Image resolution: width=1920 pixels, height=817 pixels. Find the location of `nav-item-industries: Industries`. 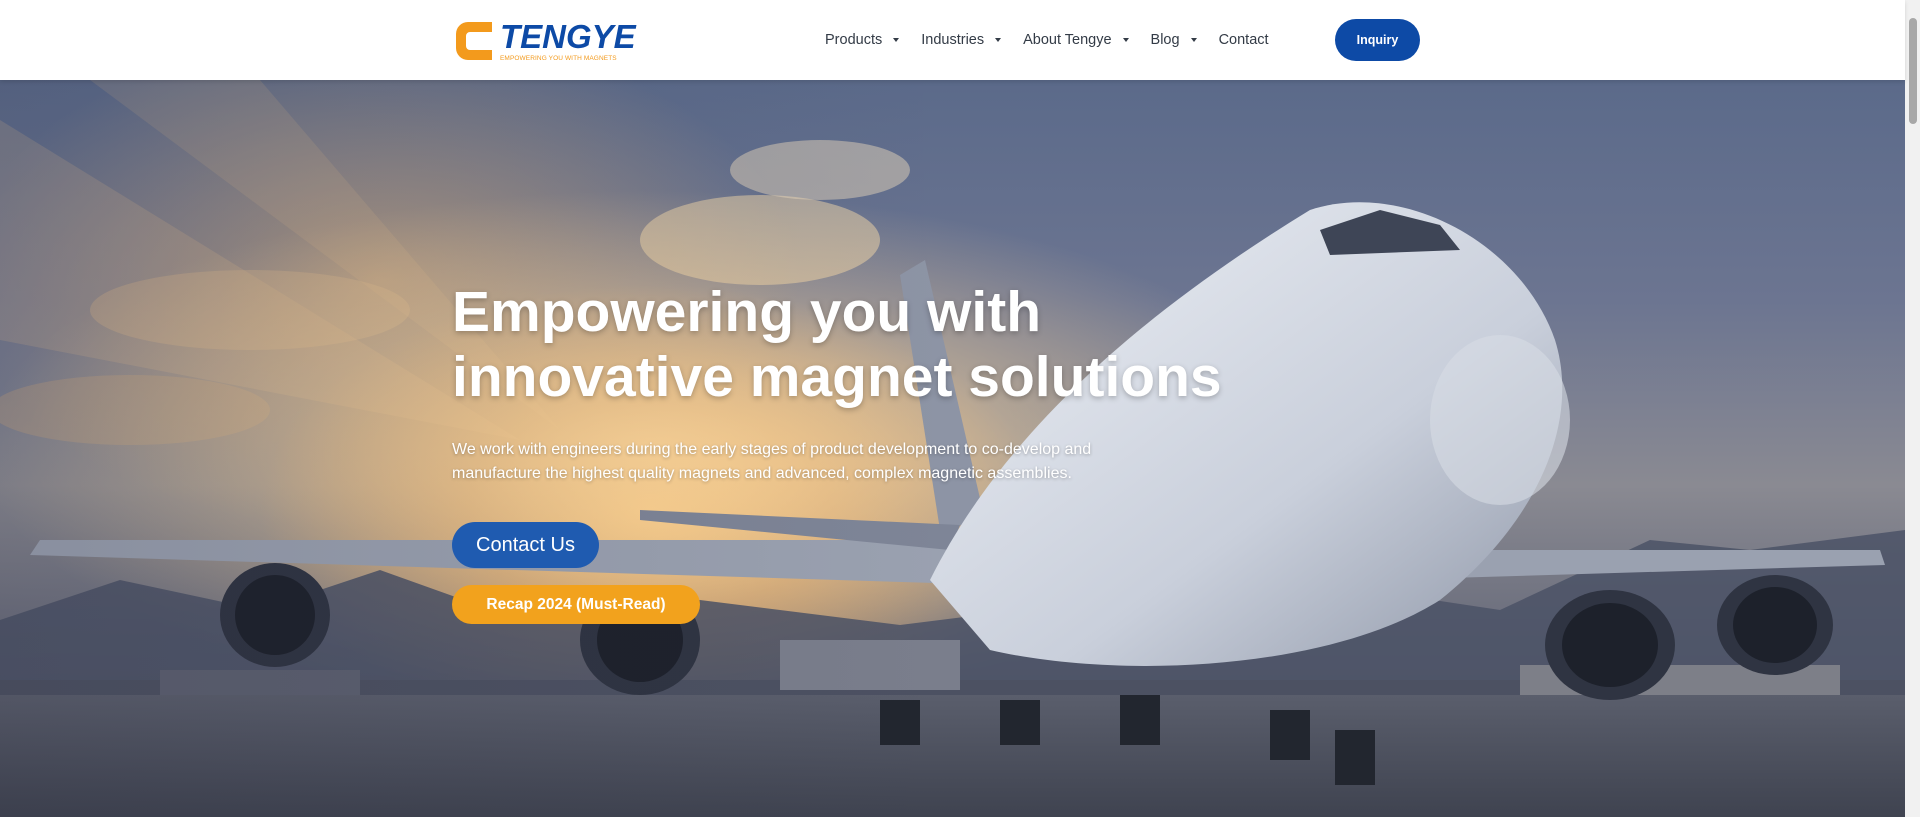

nav-item-industries: Industries is located at coordinates (961, 40).